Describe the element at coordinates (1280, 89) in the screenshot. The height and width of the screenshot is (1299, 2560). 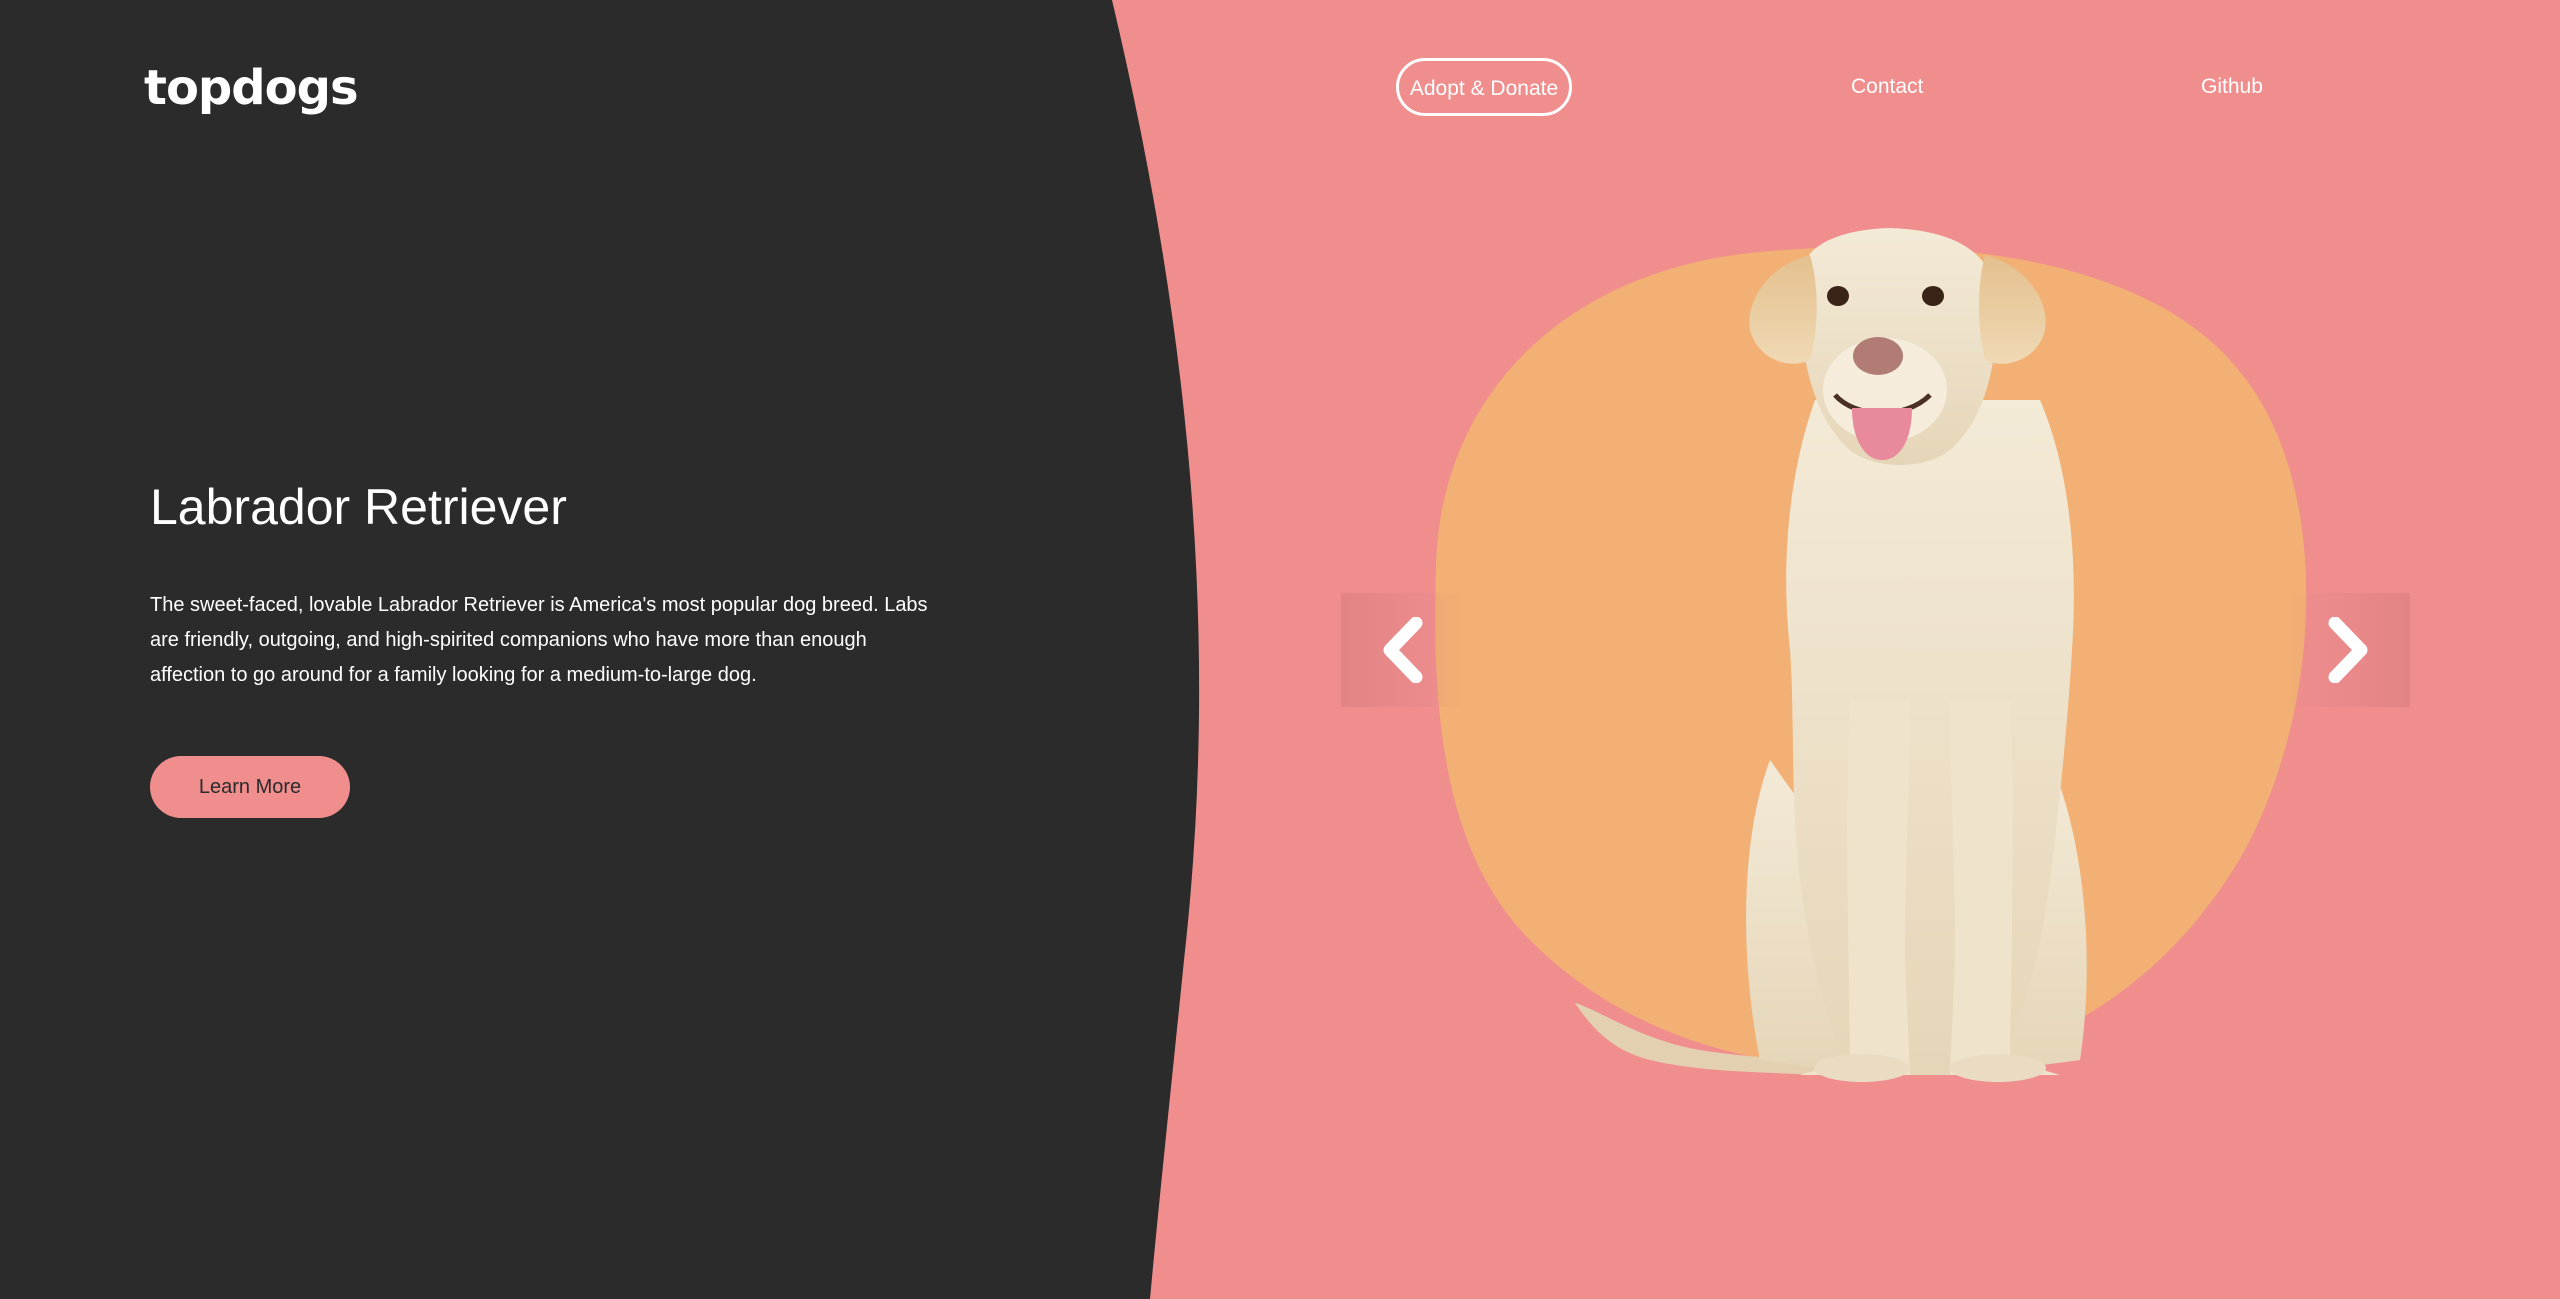
I see `top-nav: Adopt & Donate Contact Github` at that location.